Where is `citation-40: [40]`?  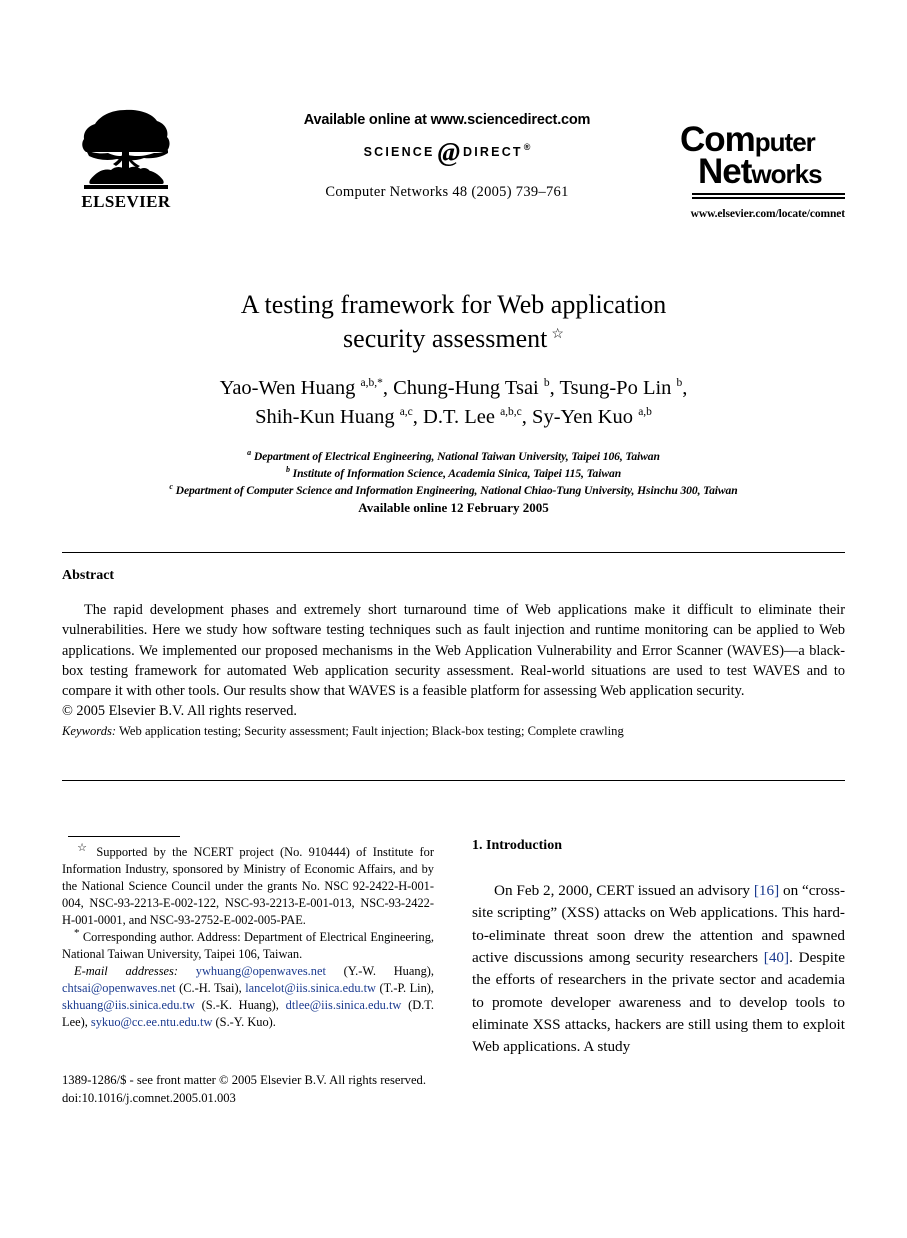
citation-40: [40] is located at coordinates (776, 957).